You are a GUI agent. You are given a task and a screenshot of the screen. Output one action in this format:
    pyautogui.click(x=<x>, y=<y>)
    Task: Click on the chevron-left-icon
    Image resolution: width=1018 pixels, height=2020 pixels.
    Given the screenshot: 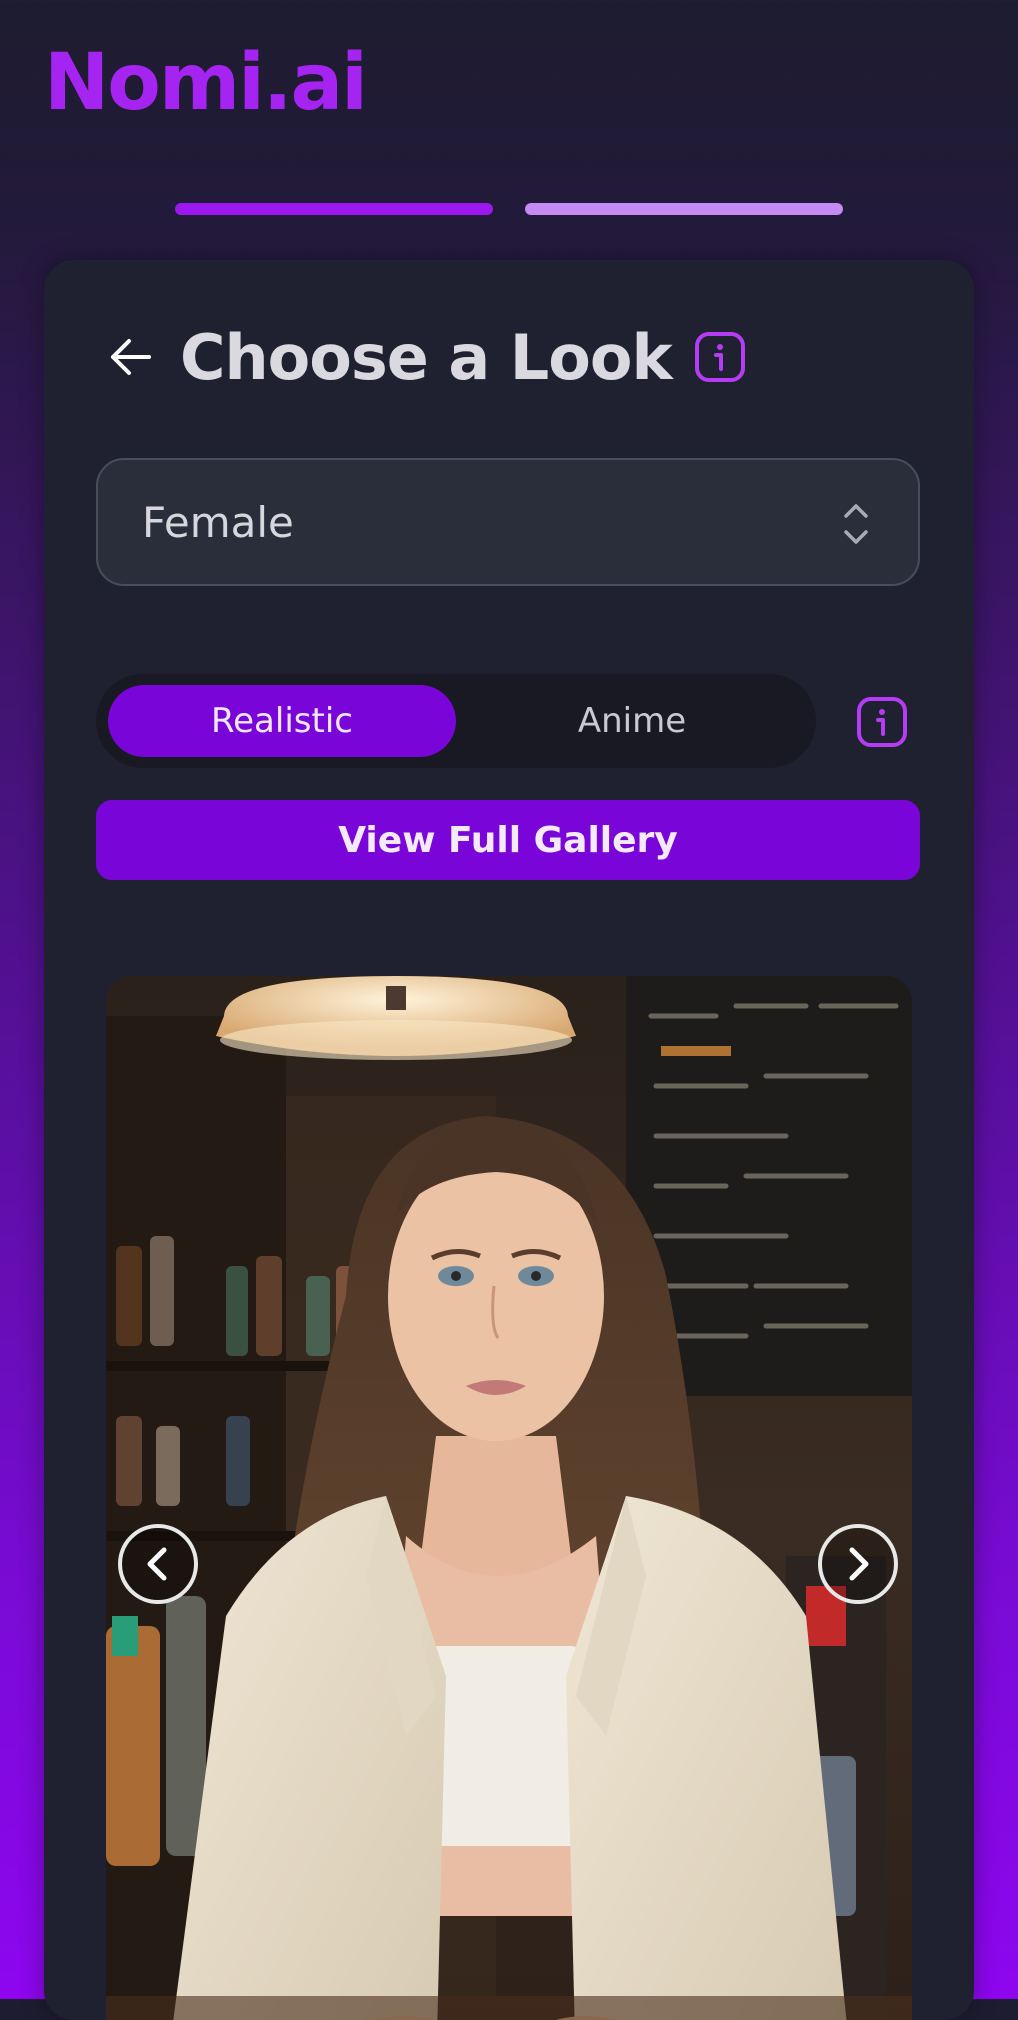 What is the action you would take?
    pyautogui.click(x=158, y=1564)
    